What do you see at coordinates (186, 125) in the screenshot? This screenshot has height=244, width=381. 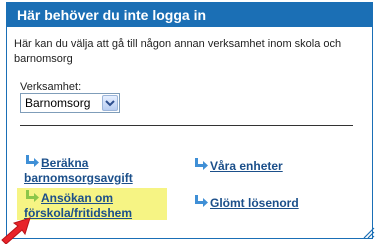 I see `section-divider` at bounding box center [186, 125].